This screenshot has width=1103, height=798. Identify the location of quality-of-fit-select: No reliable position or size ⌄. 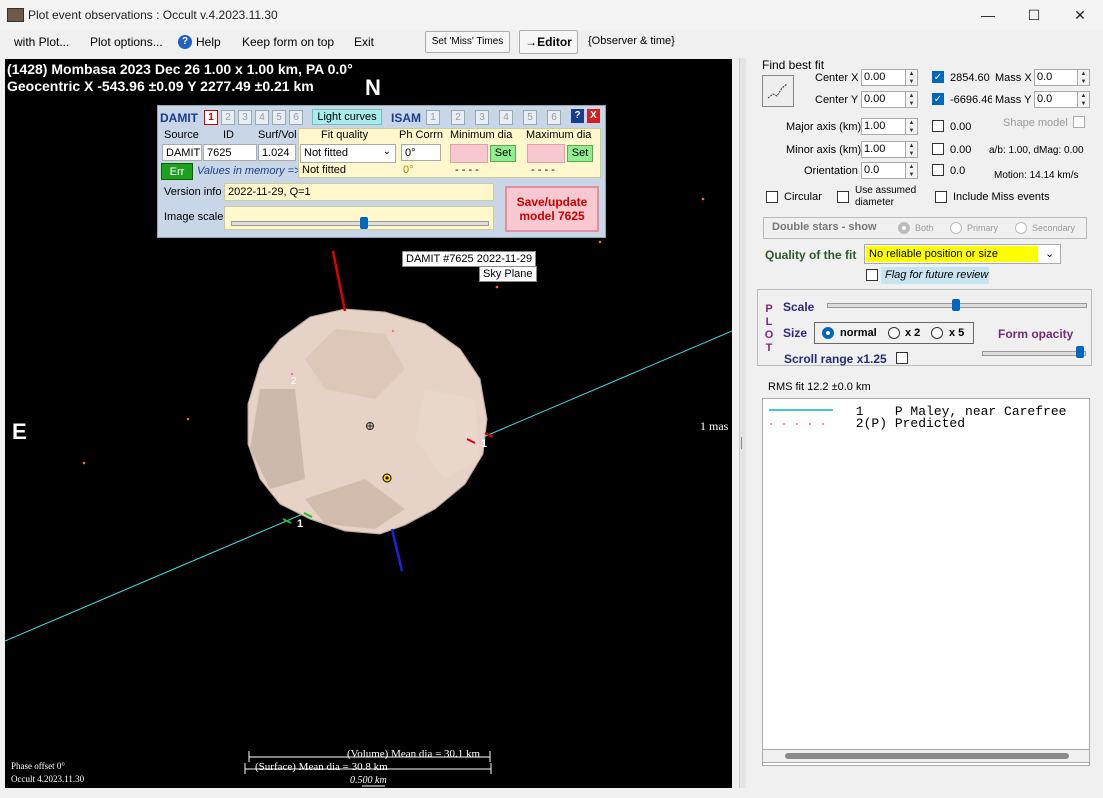
(962, 254).